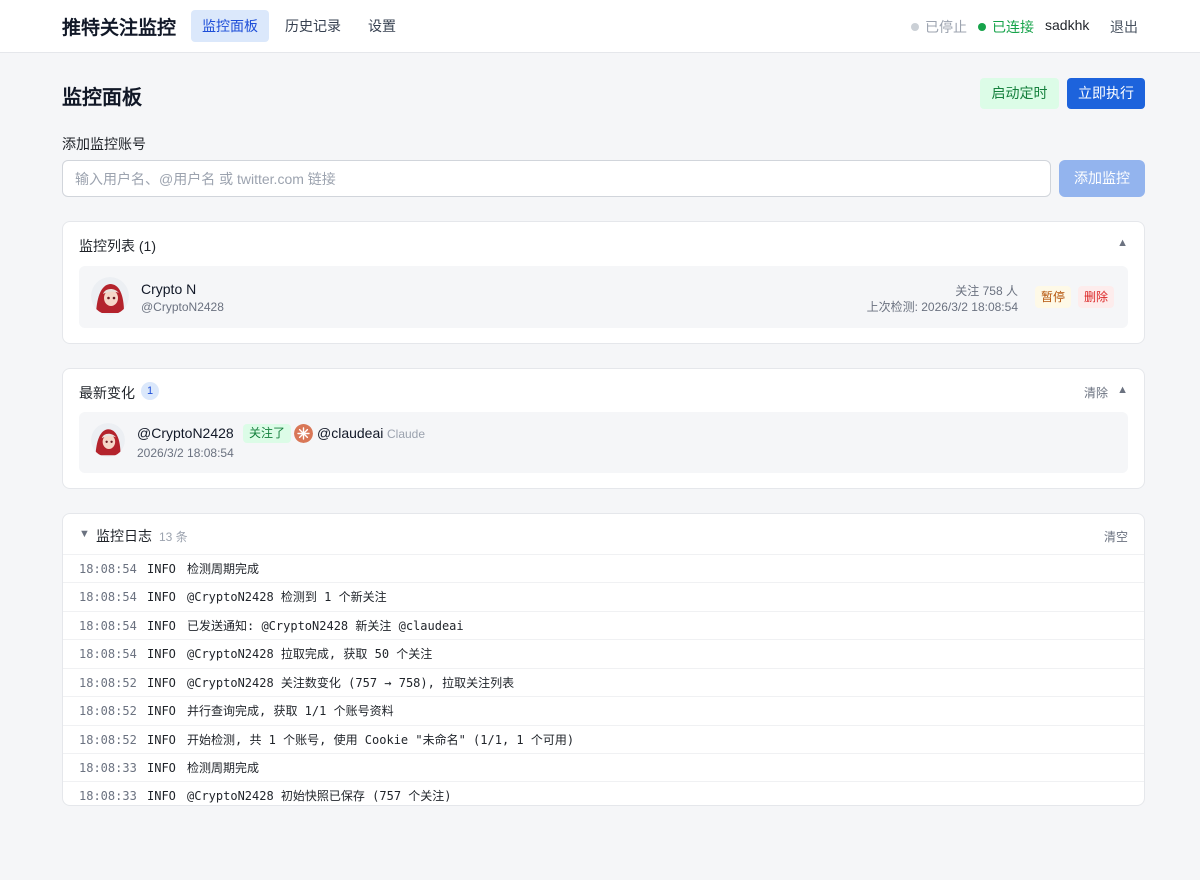 The height and width of the screenshot is (880, 1200). I want to click on delete-button: 删除, so click(1096, 297).